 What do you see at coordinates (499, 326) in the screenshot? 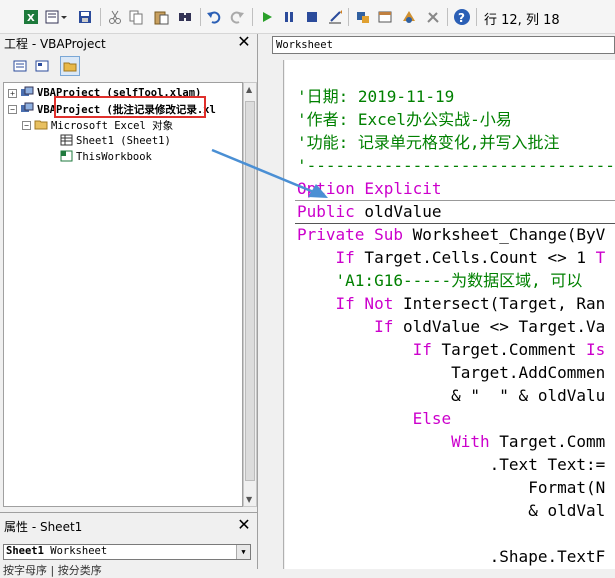
I see `code-text: oldValue <> Target.Va` at bounding box center [499, 326].